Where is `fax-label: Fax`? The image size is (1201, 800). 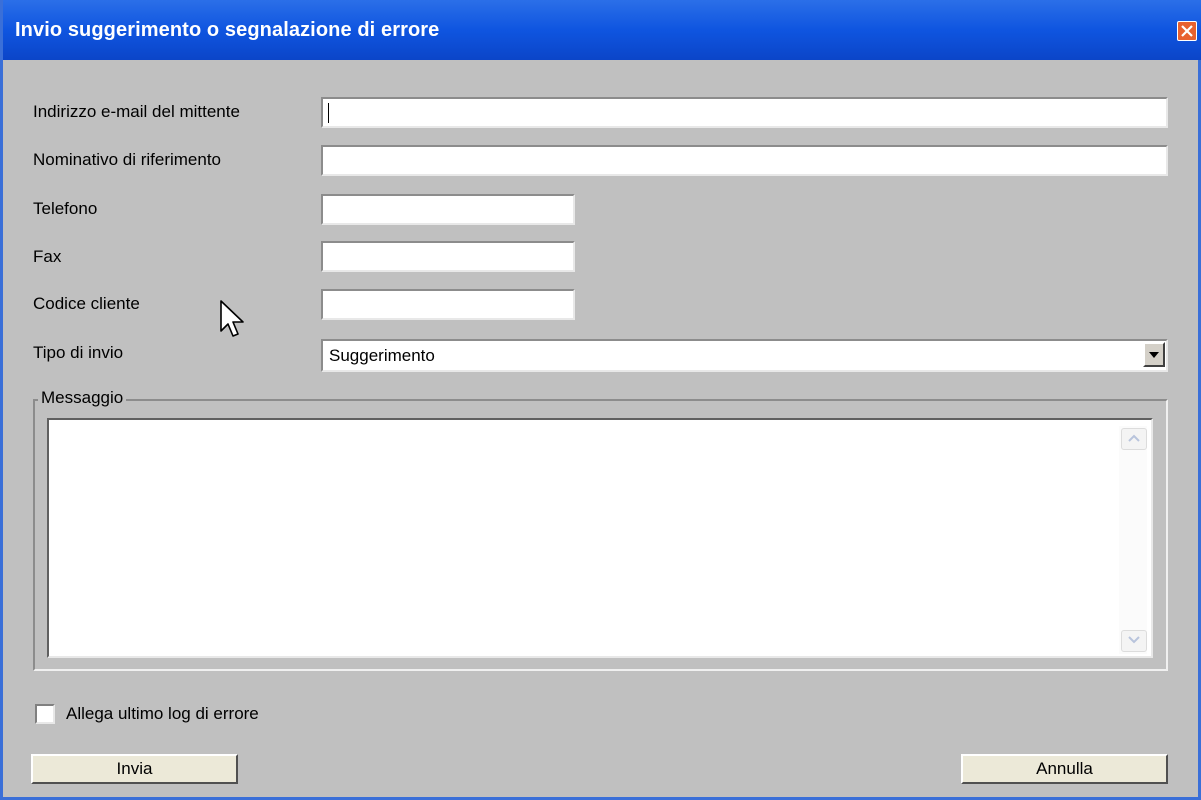 fax-label: Fax is located at coordinates (47, 256).